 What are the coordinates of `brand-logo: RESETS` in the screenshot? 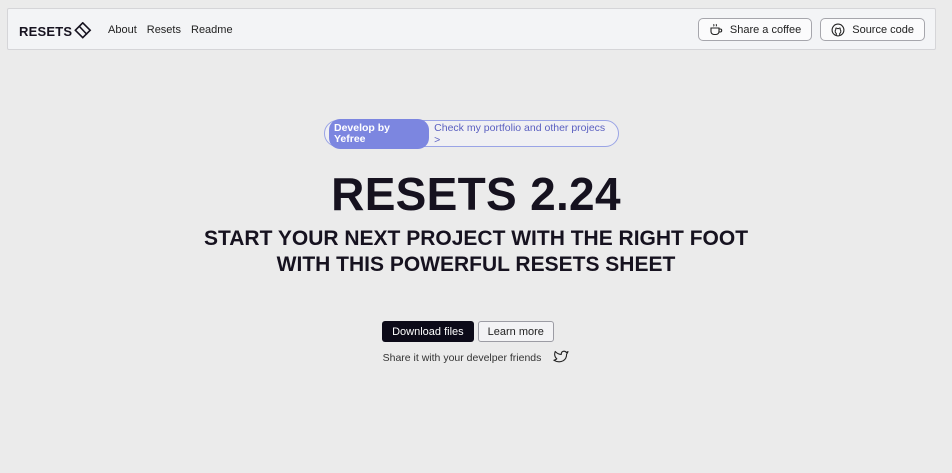 It's located at (56, 31).